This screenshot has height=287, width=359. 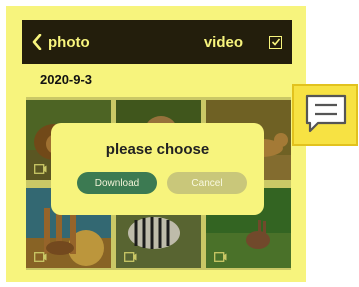 I want to click on dialog-title: please choose, so click(x=157, y=149).